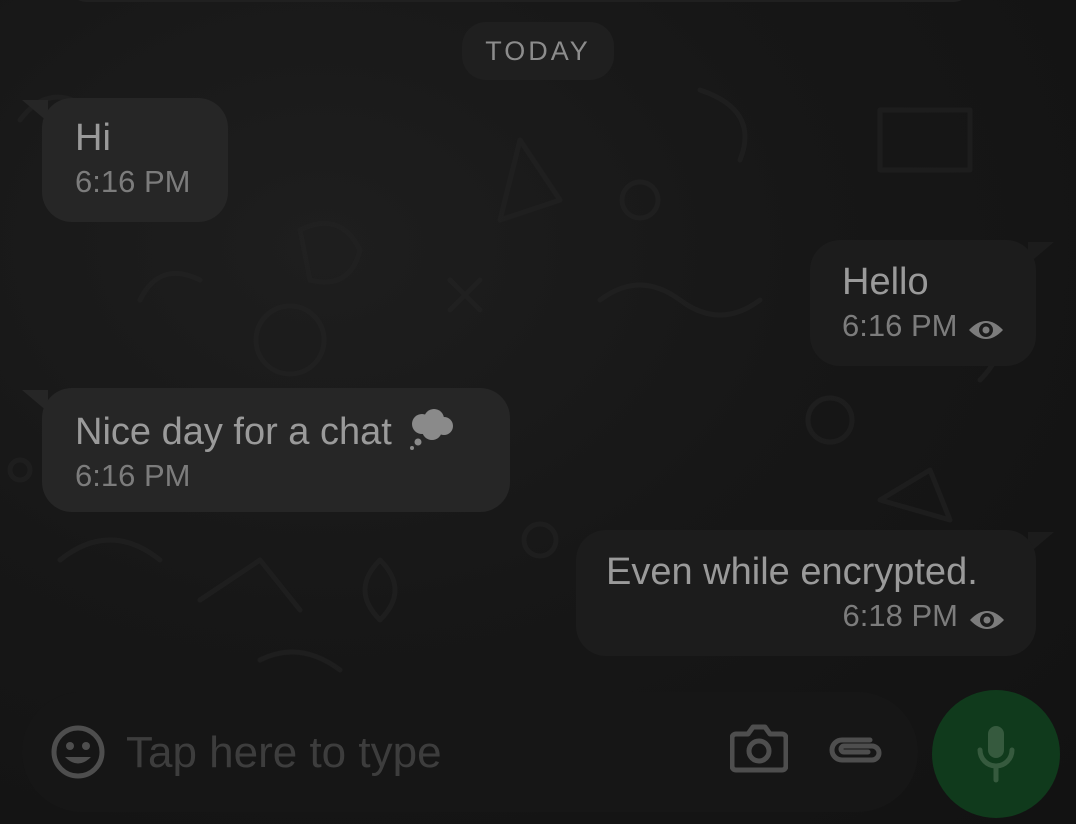 This screenshot has height=824, width=1076. I want to click on camera-icon, so click(759, 748).